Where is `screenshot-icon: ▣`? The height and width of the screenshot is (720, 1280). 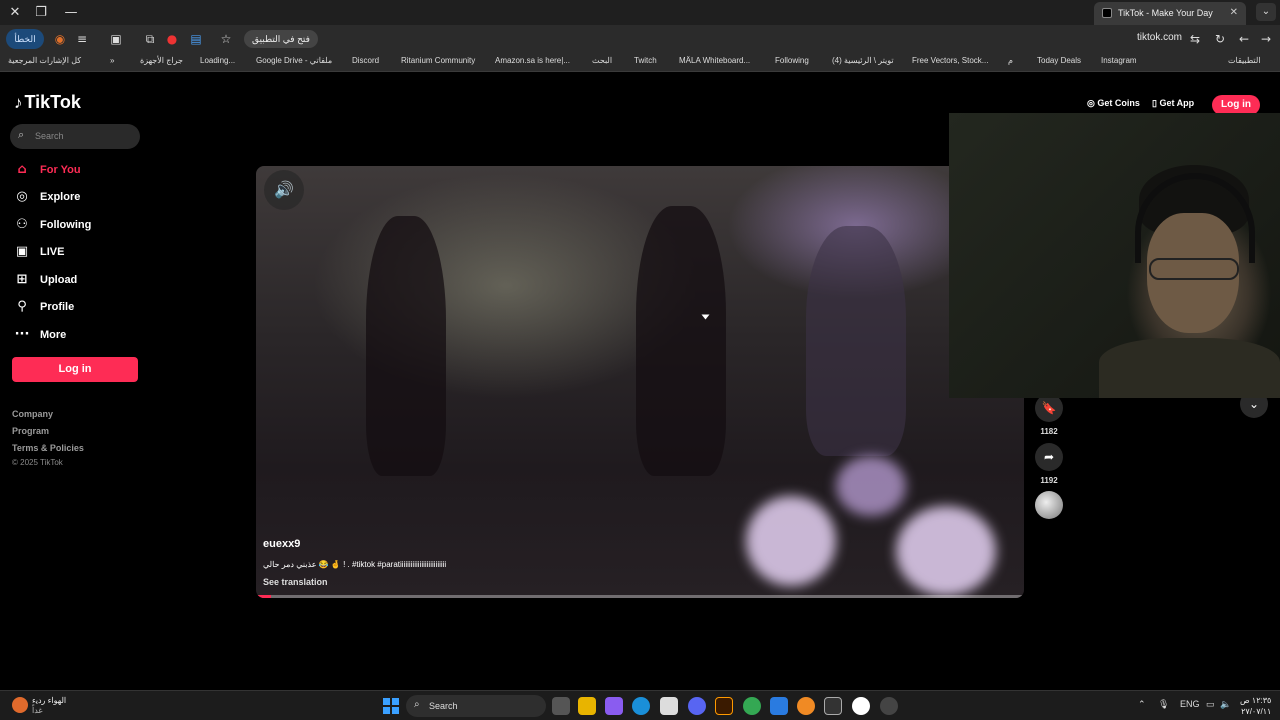 screenshot-icon: ▣ is located at coordinates (116, 39).